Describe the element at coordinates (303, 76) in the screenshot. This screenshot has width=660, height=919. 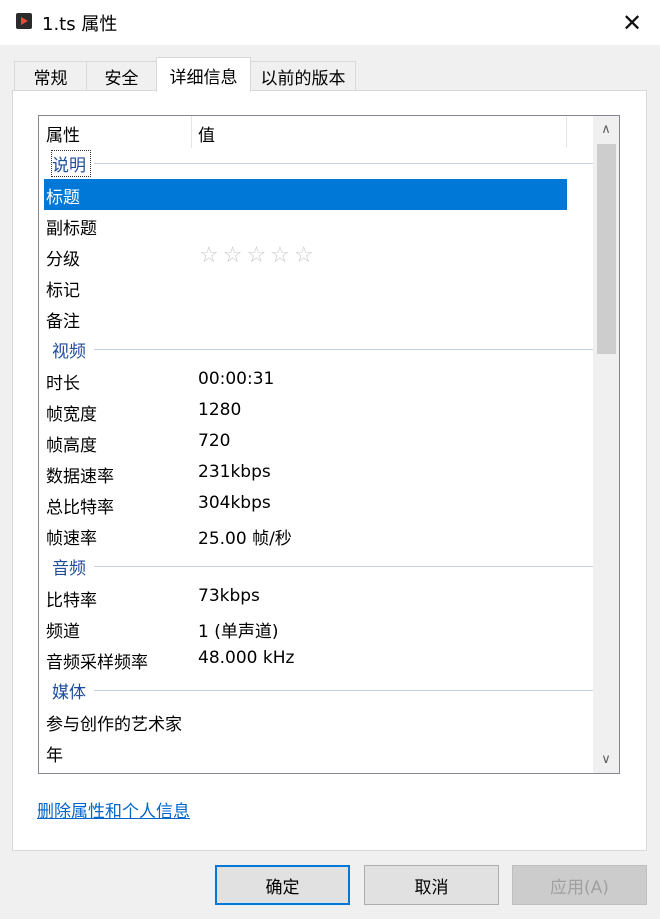
I see `tab-previous-versions: 以前的版本` at that location.